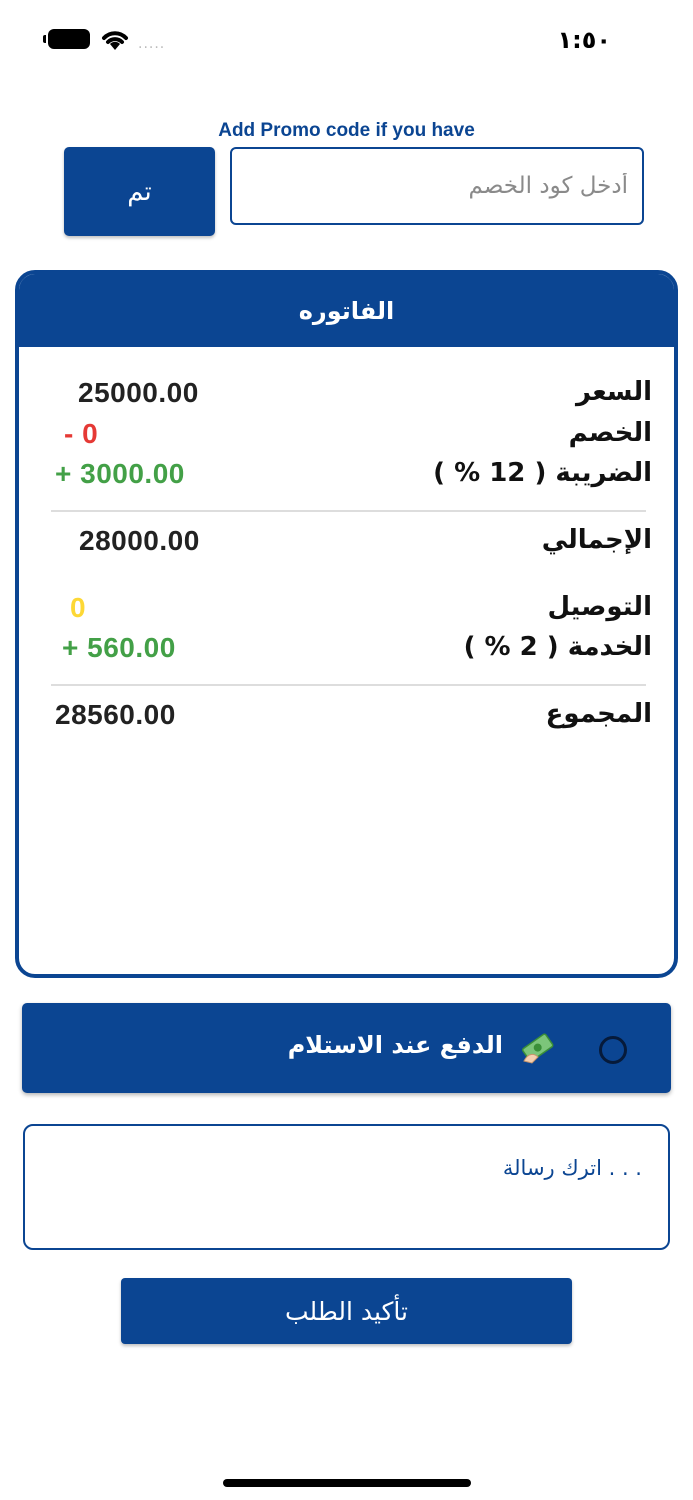 The height and width of the screenshot is (1500, 693). I want to click on promo-code-input, so click(437, 186).